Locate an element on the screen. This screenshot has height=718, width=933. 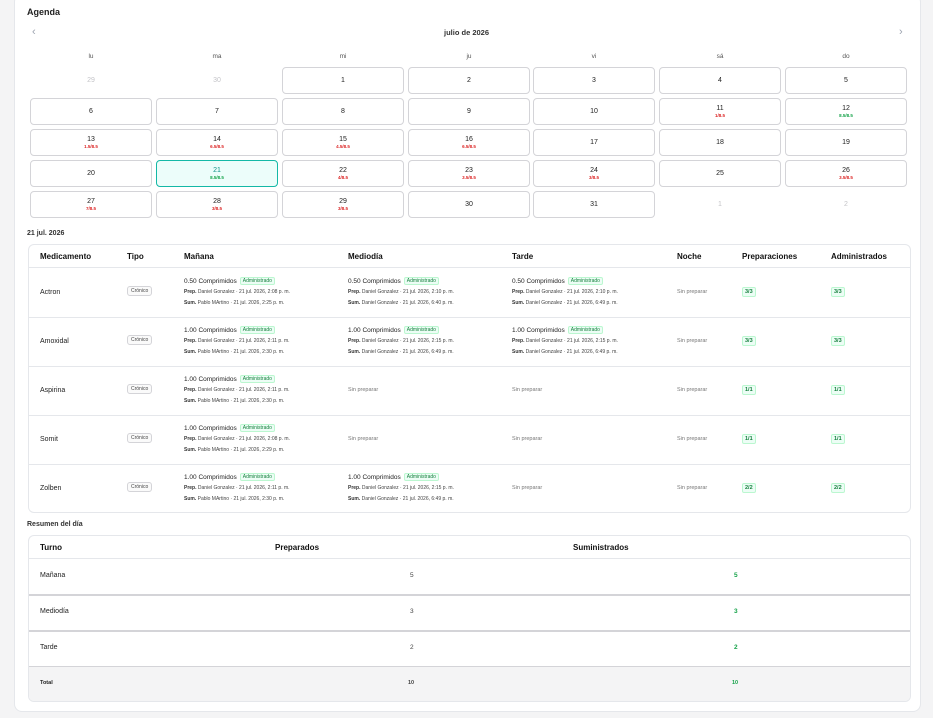
calendar-day-number: 19 is located at coordinates (846, 142).